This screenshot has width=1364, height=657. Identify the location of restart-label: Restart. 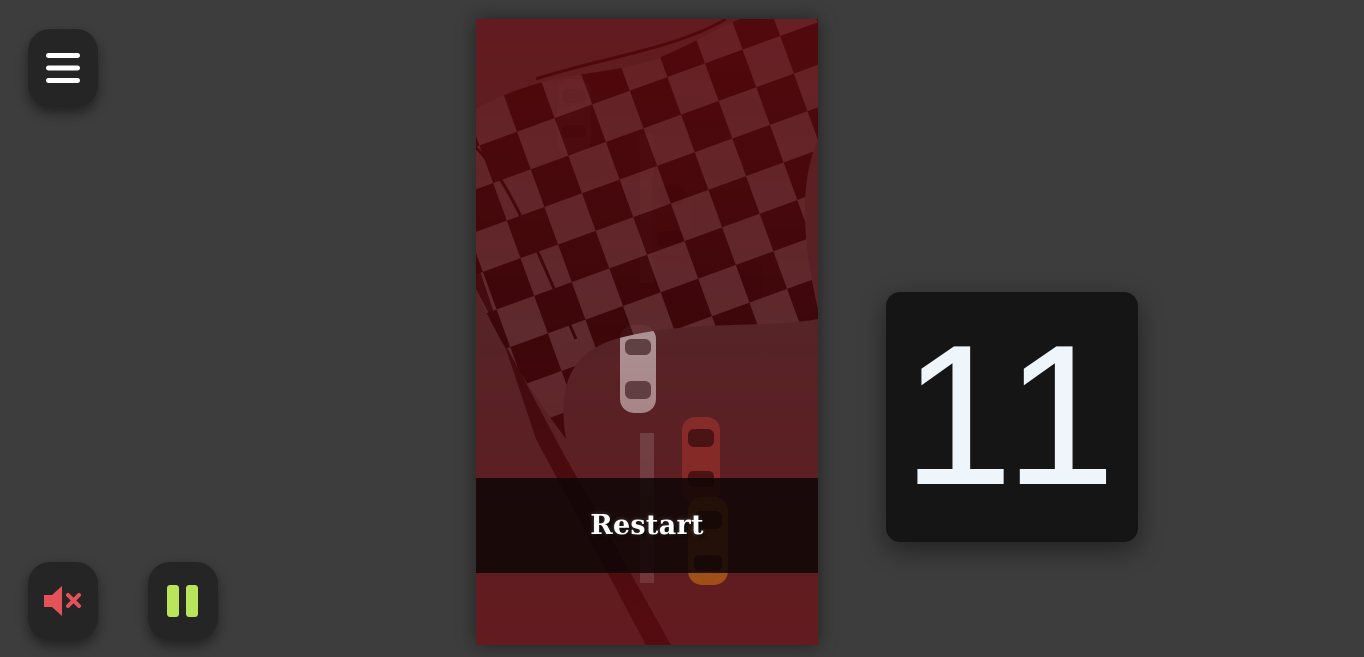
(647, 525).